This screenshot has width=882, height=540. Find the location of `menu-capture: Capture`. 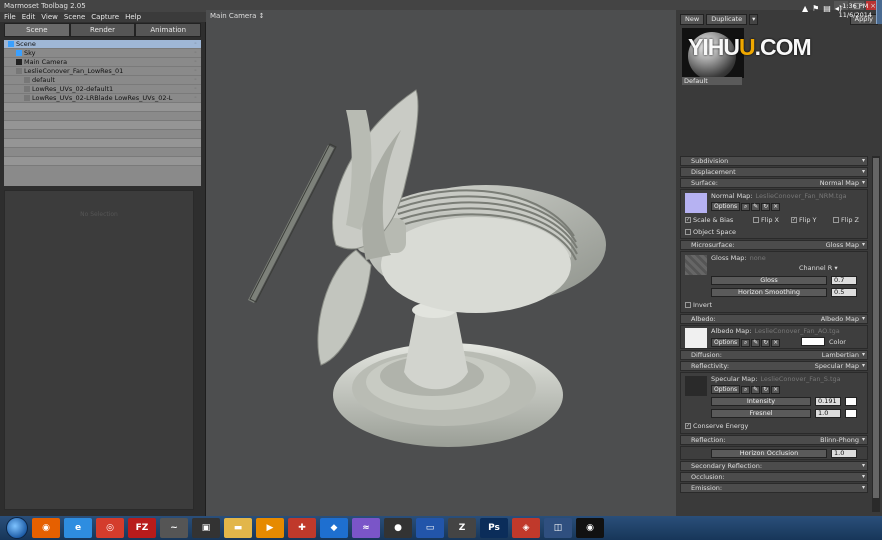

menu-capture: Capture is located at coordinates (105, 17).